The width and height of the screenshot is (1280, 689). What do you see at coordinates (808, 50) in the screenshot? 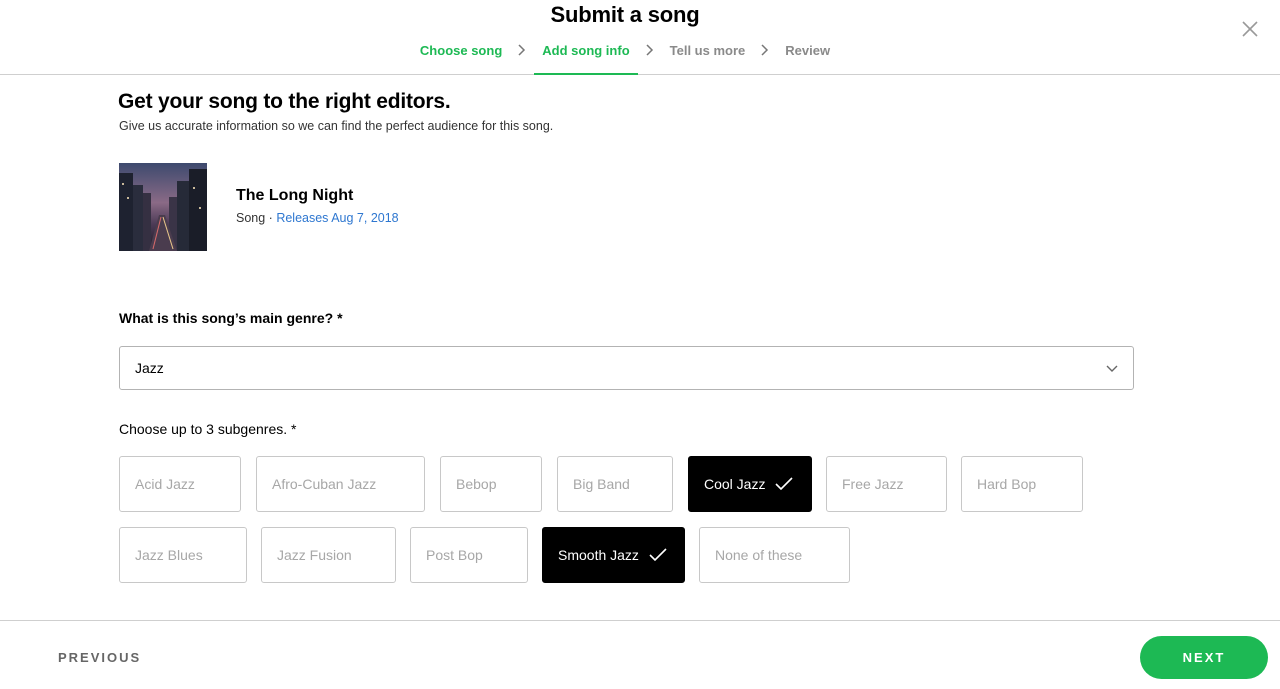
I see `step-review: Review` at bounding box center [808, 50].